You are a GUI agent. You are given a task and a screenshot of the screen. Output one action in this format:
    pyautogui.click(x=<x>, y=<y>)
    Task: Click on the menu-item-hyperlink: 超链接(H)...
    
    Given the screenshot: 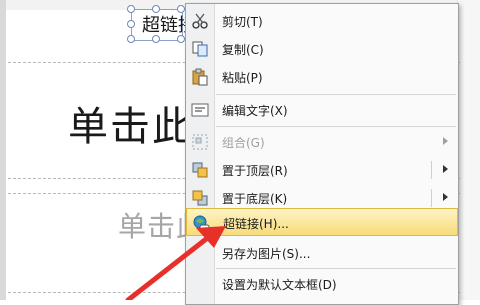 What is the action you would take?
    pyautogui.click(x=322, y=222)
    